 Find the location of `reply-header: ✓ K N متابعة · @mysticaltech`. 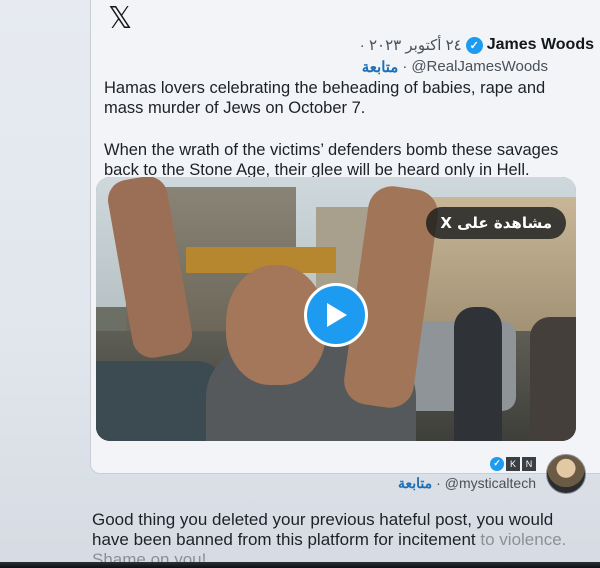

reply-header: ✓ K N متابعة · @mysticaltech is located at coordinates (492, 474).